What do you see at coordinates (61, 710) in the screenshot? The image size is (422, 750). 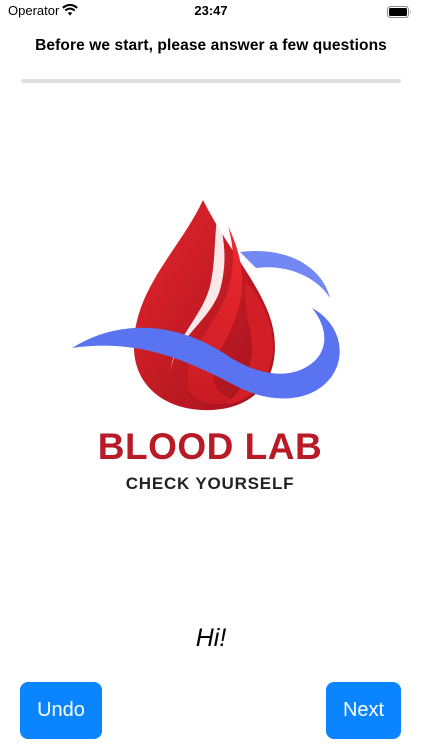 I see `undo-button: Undo` at bounding box center [61, 710].